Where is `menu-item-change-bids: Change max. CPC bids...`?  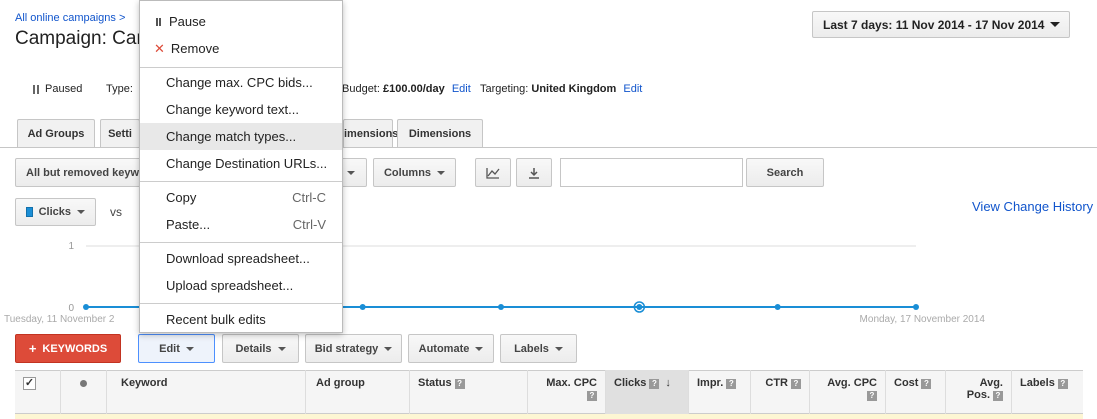 menu-item-change-bids: Change max. CPC bids... is located at coordinates (241, 82).